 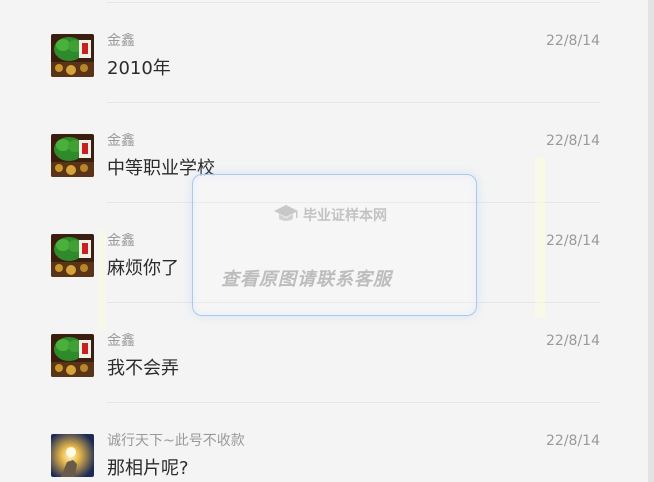 What do you see at coordinates (143, 268) in the screenshot?
I see `message-text: 麻烦你了` at bounding box center [143, 268].